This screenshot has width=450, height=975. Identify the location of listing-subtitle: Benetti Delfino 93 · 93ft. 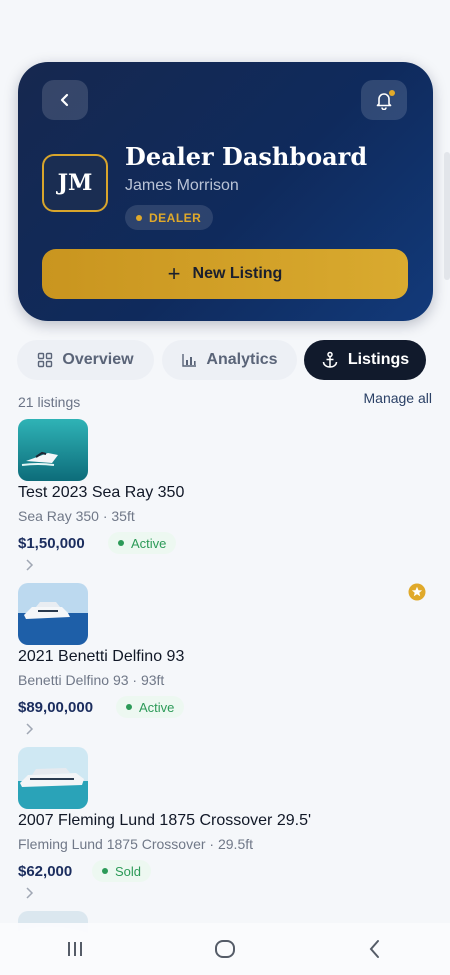
(91, 680).